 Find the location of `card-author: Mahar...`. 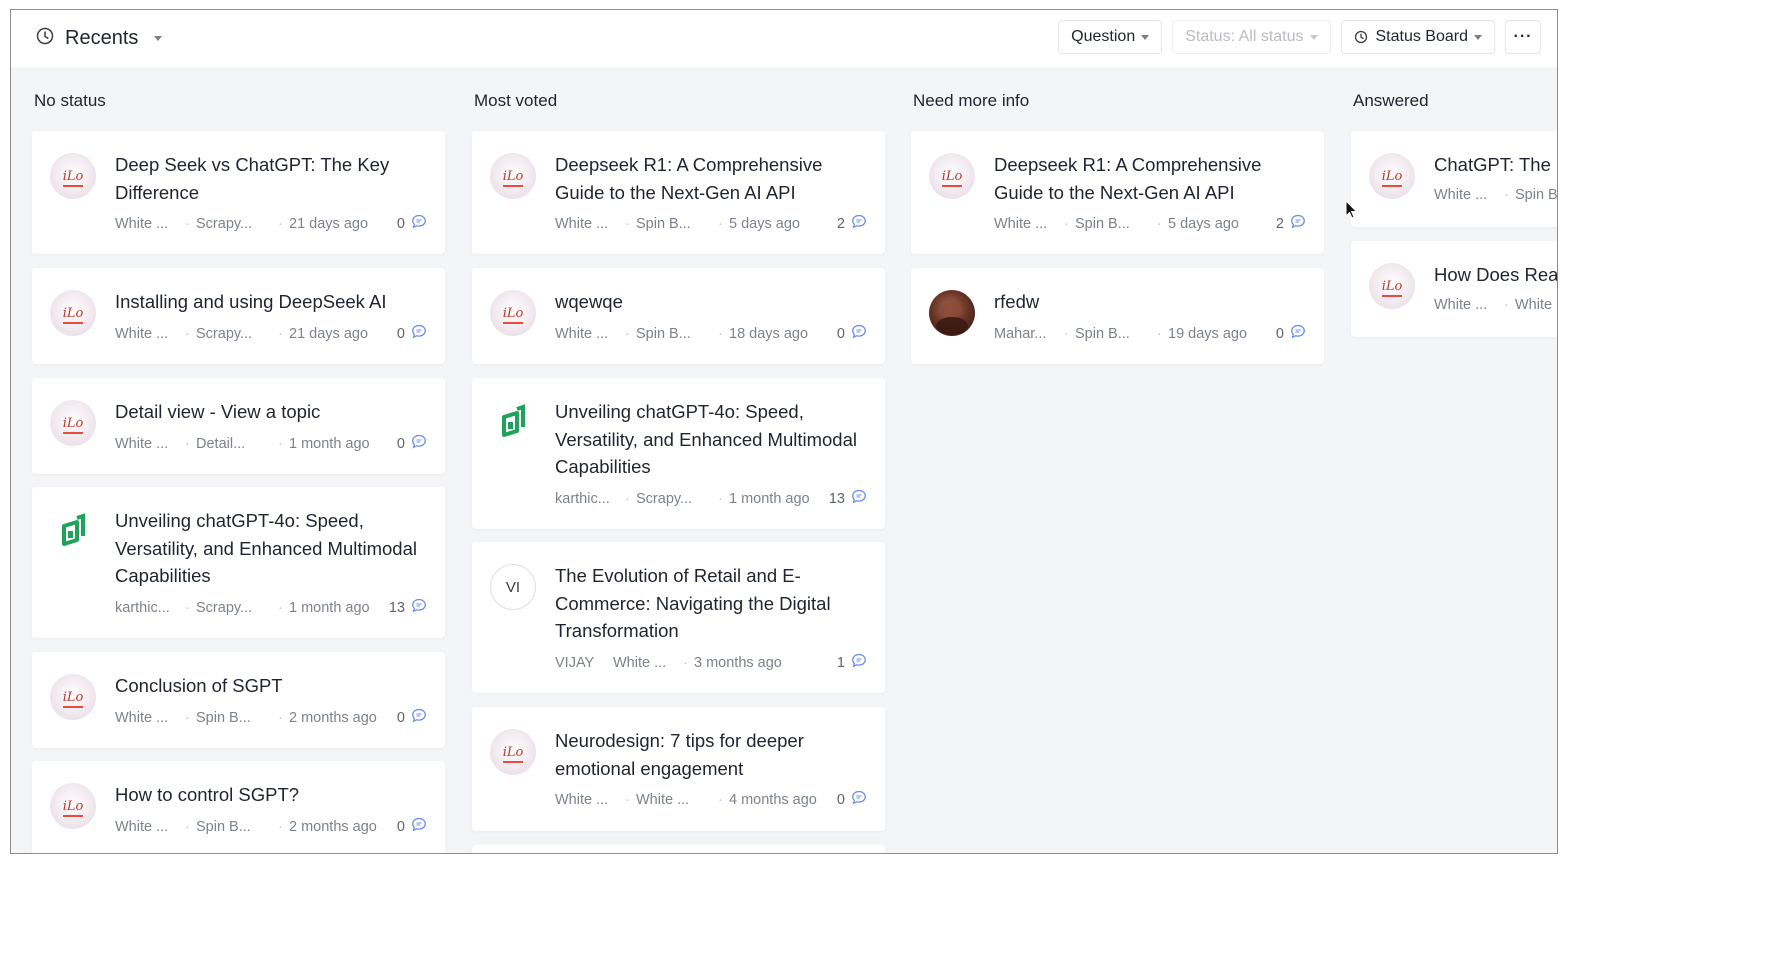

card-author: Mahar... is located at coordinates (1020, 333).